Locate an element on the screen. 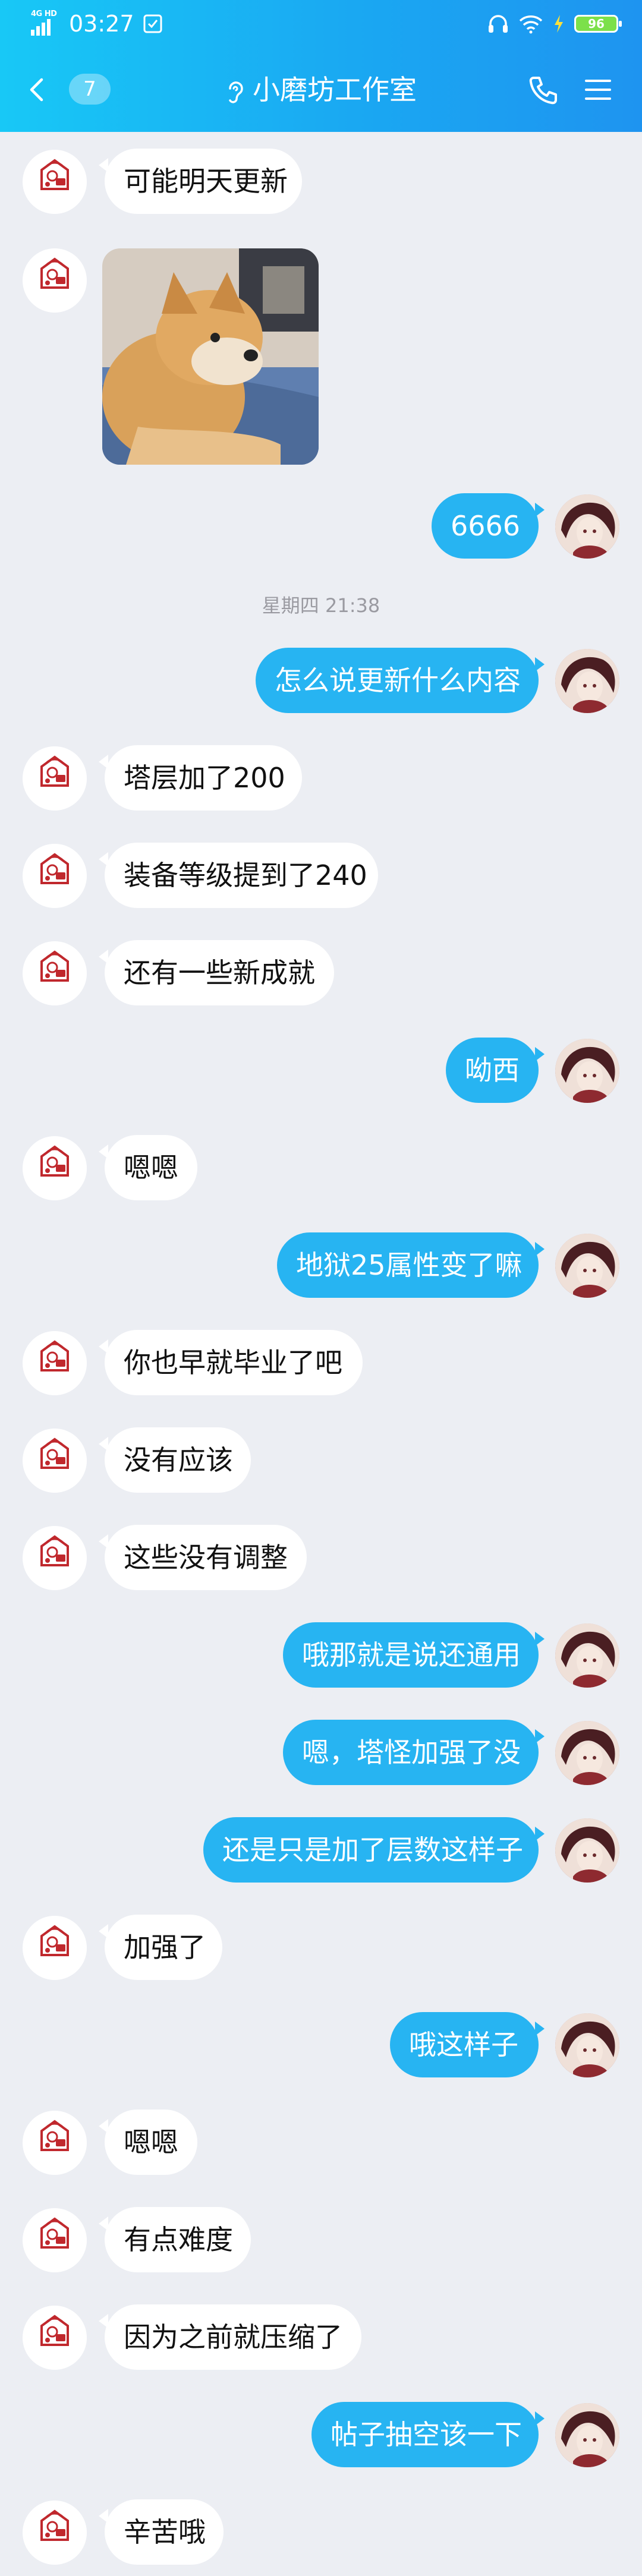  incoming-message-bubble: 你也早就毕业了吧 is located at coordinates (231, 1362).